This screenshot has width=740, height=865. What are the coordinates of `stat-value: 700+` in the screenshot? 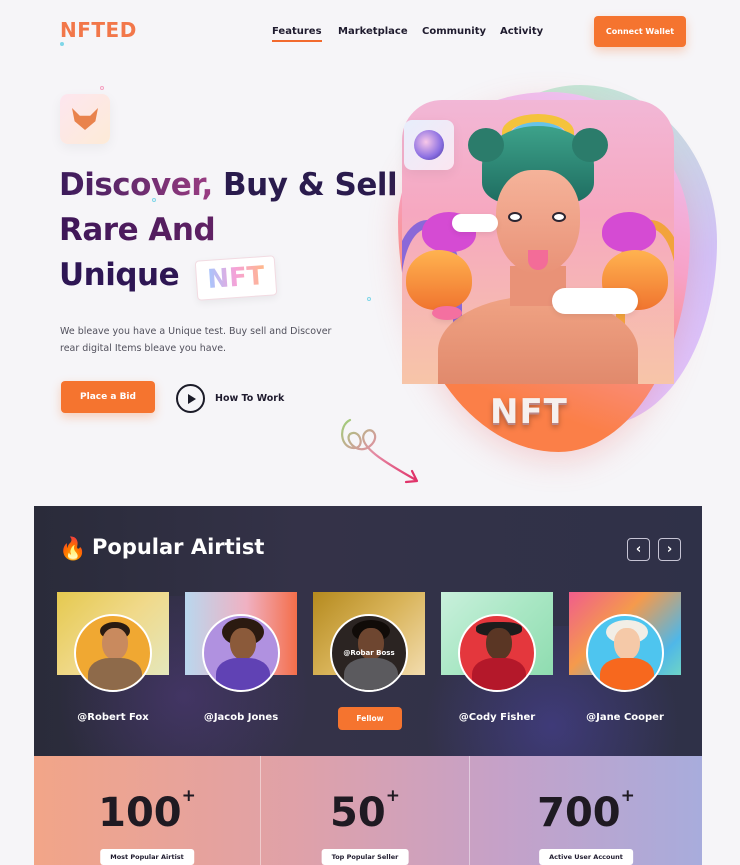 It's located at (586, 811).